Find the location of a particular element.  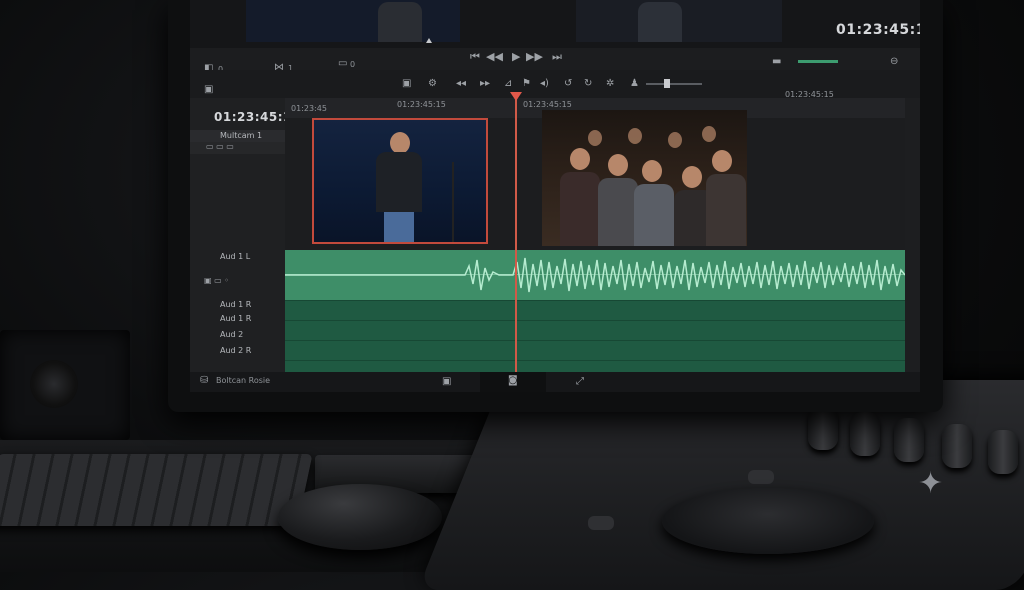

mute-icon: ▣ ▭ ◦ is located at coordinates (216, 280).